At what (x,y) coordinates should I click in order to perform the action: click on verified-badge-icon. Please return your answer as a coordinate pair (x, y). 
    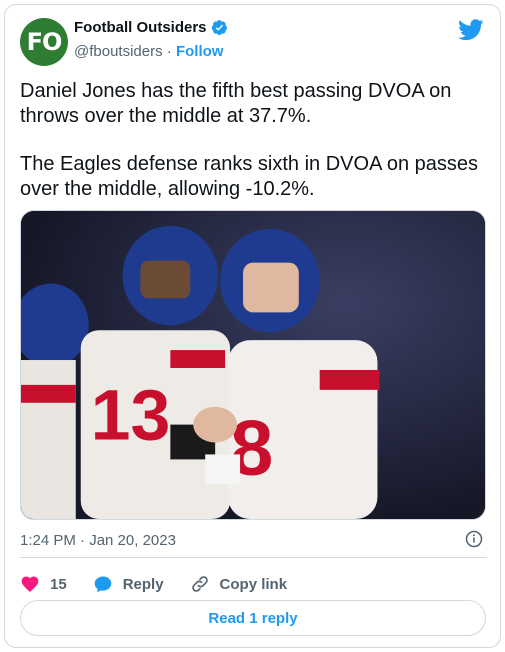
    Looking at the image, I should click on (219, 27).